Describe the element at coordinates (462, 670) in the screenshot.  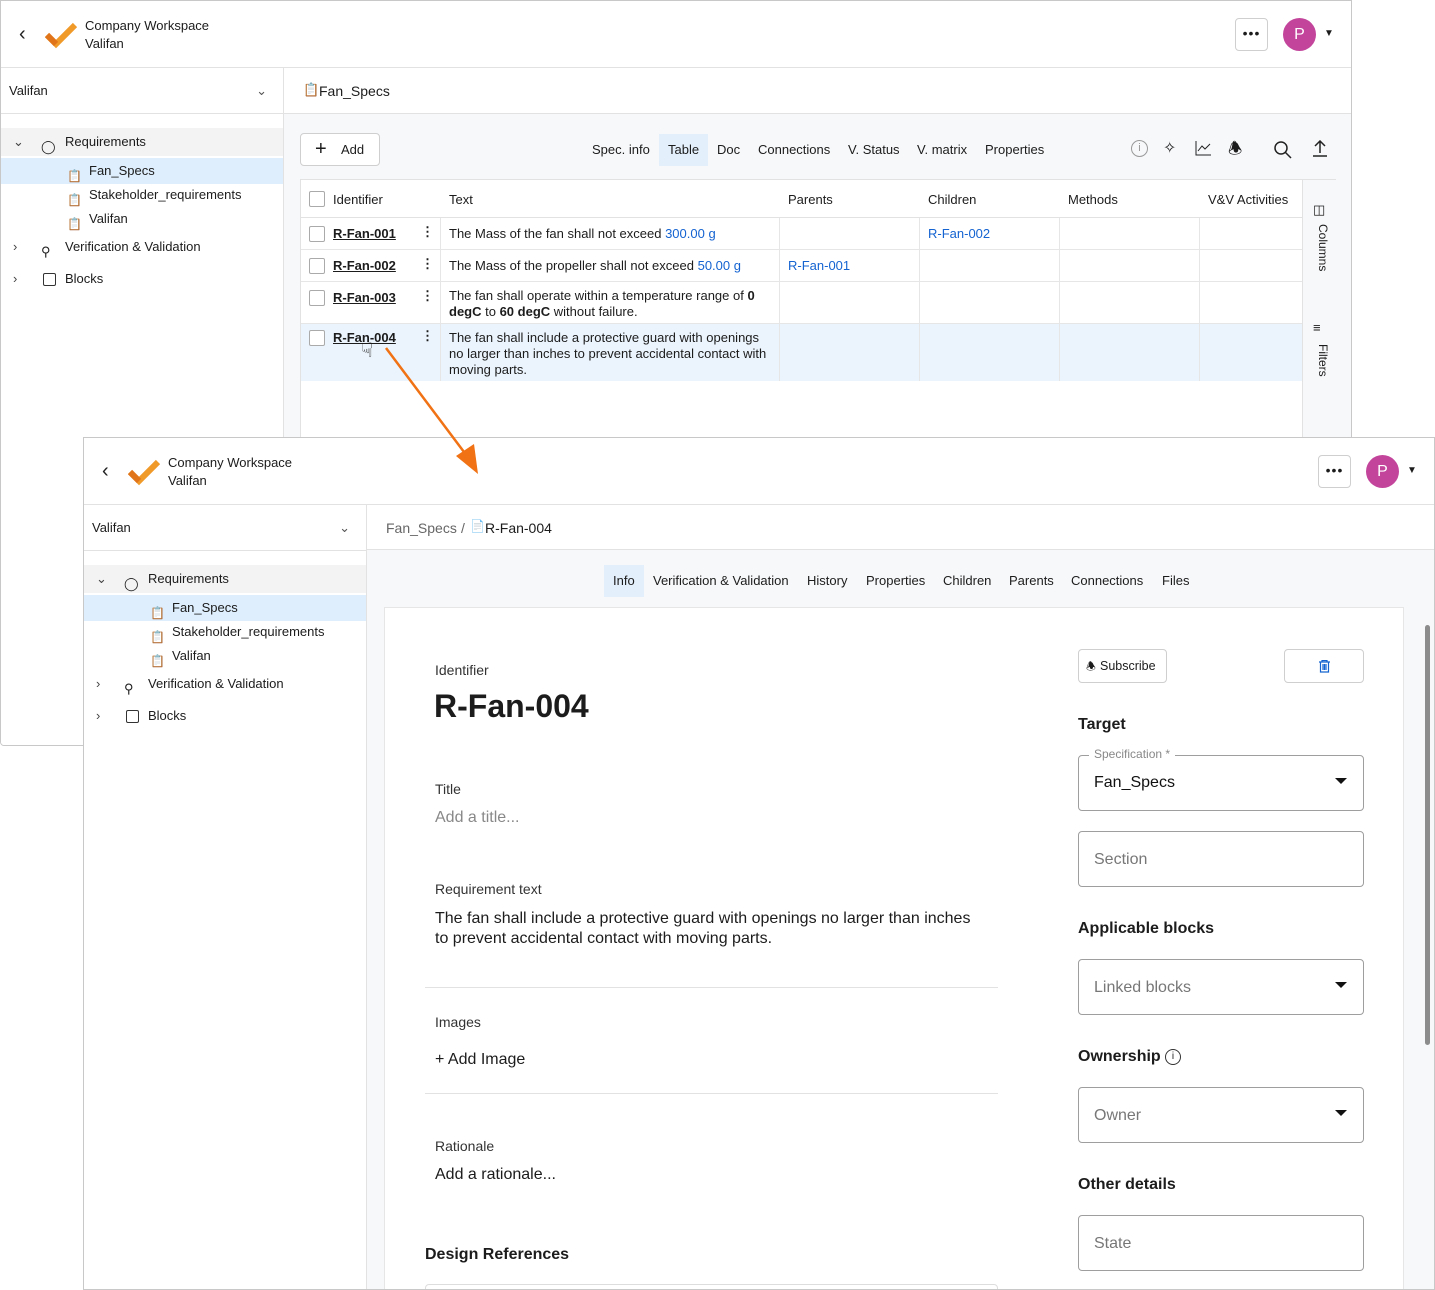
I see `identifier-label: Identifier` at that location.